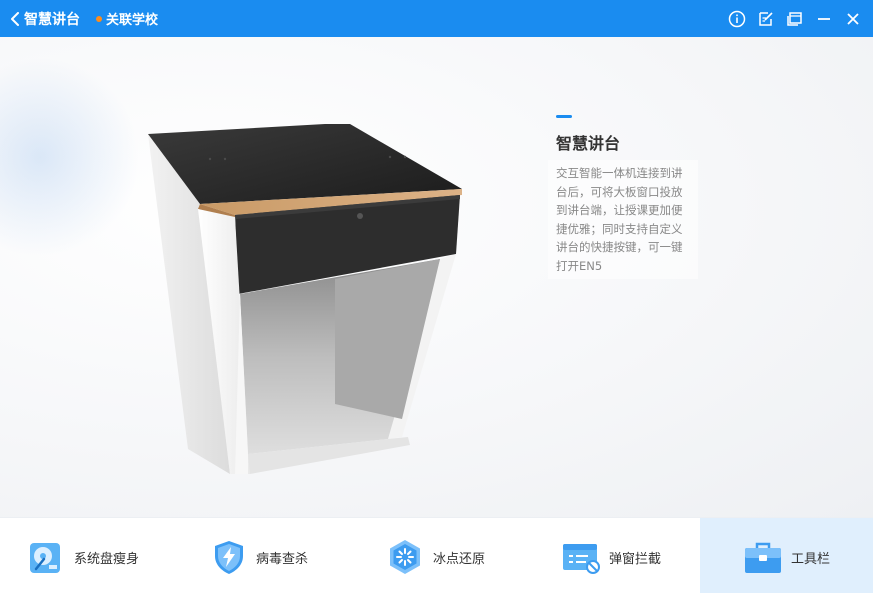 This screenshot has height=593, width=873. Describe the element at coordinates (99, 18) in the screenshot. I see `status-dot` at that location.